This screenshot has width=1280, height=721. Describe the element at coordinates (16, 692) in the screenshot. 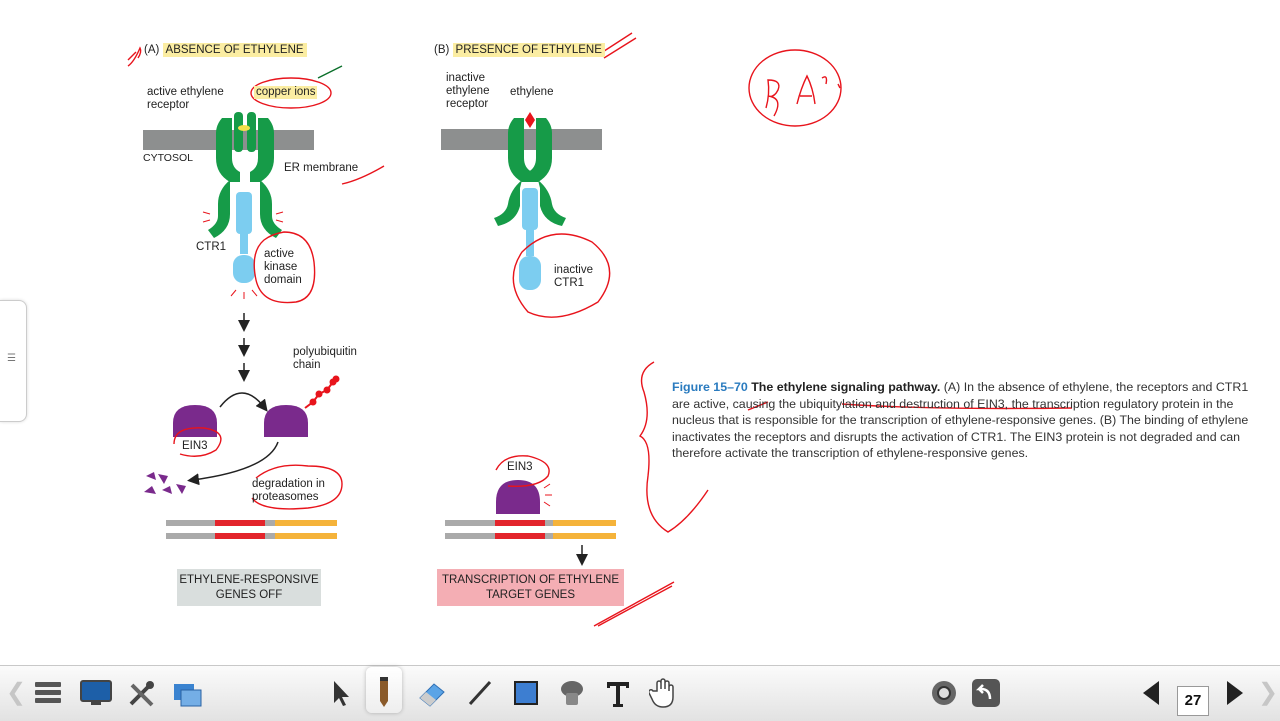

I see `left-edge-chevron-icon: ❮` at that location.